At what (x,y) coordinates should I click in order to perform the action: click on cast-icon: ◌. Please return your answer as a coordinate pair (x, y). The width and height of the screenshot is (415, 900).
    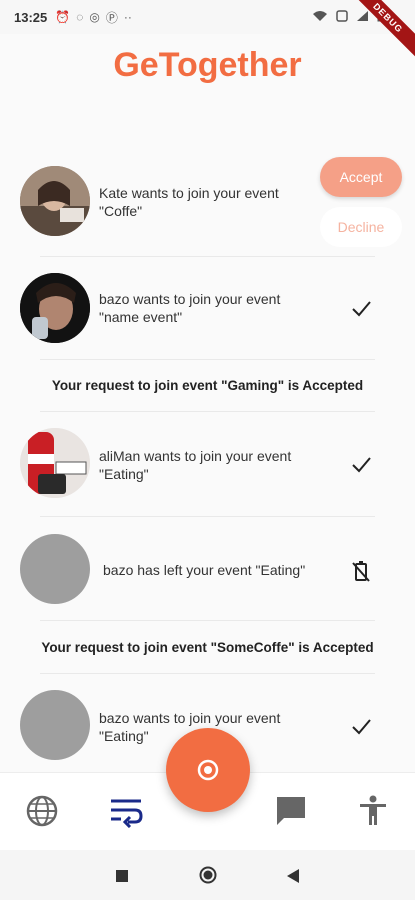
    Looking at the image, I should click on (80, 17).